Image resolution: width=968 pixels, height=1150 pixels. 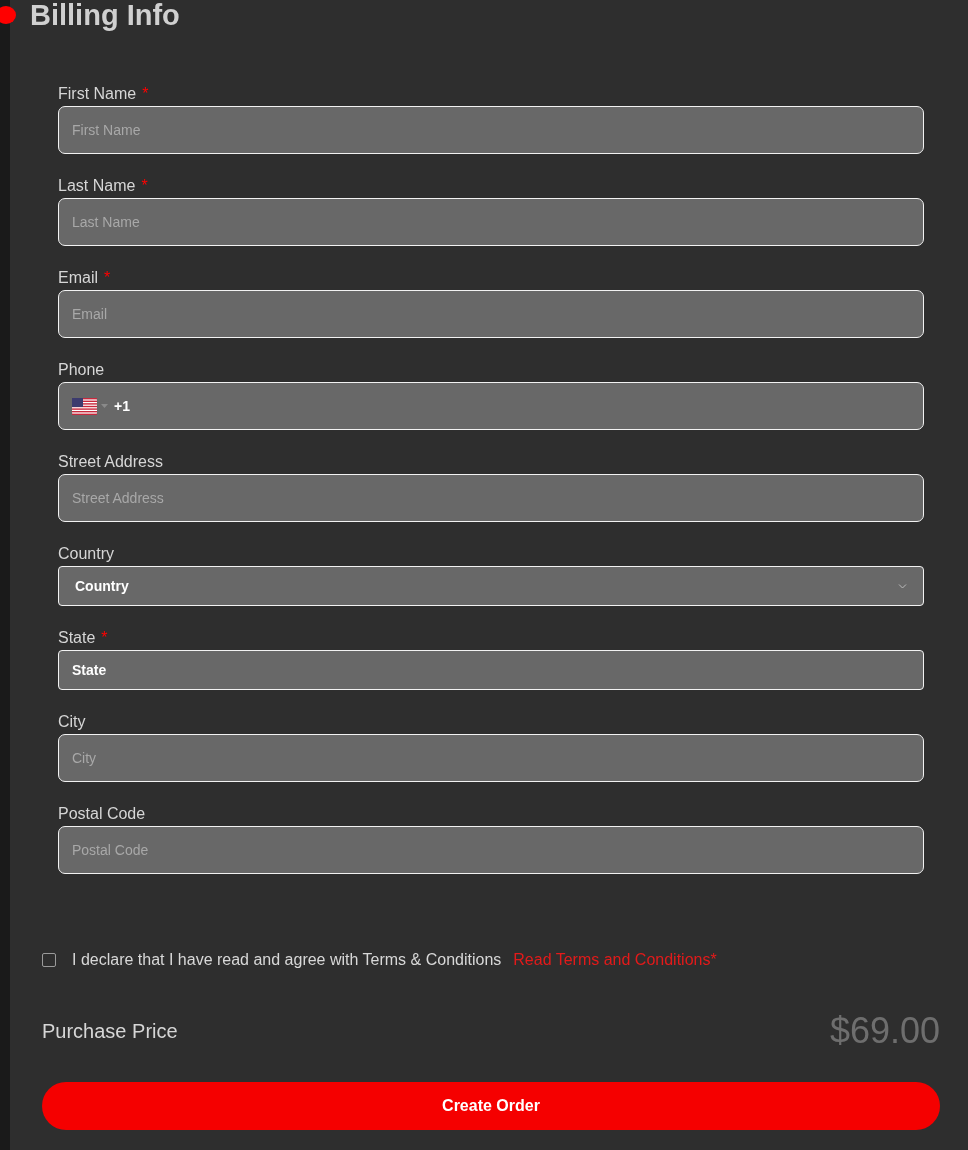 I want to click on select-field: State, so click(x=491, y=670).